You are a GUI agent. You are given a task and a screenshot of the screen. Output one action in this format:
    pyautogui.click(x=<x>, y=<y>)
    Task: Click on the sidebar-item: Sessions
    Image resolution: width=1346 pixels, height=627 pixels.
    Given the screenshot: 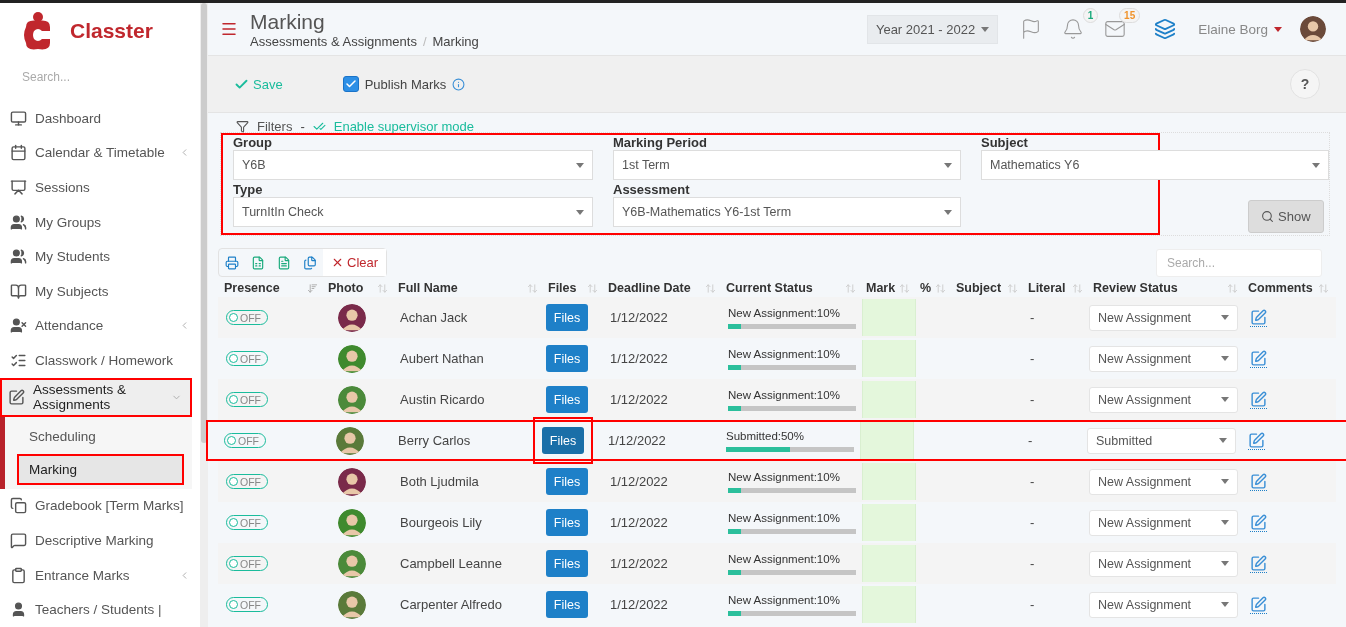 What is the action you would take?
    pyautogui.click(x=100, y=187)
    